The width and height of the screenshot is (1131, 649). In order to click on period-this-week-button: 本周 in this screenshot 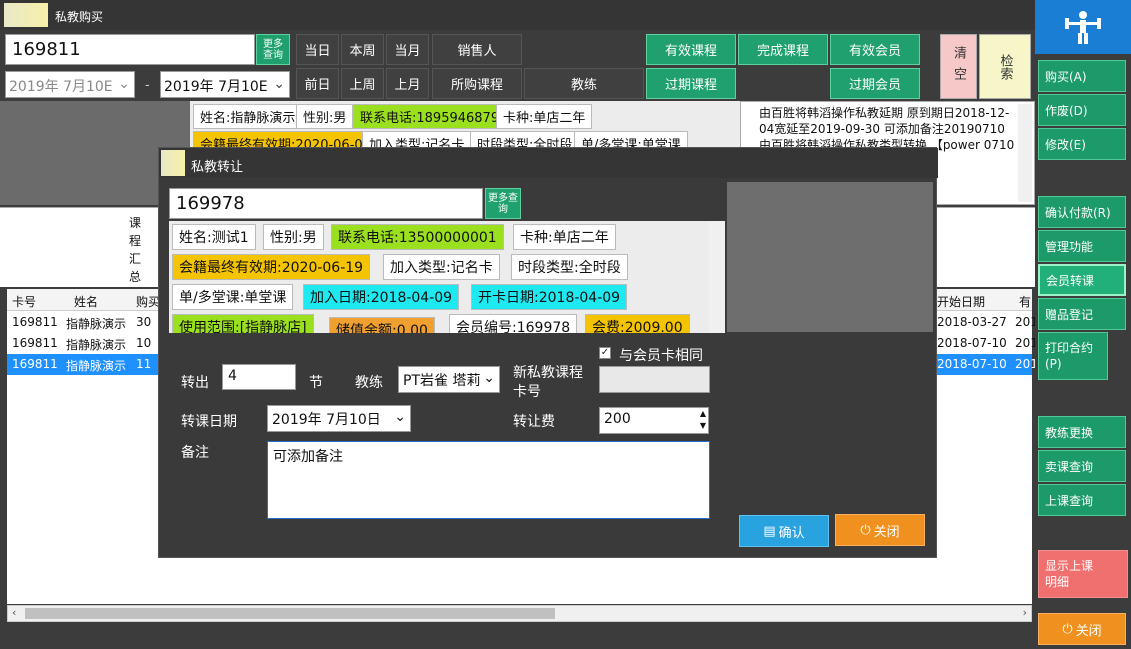, I will do `click(362, 49)`.